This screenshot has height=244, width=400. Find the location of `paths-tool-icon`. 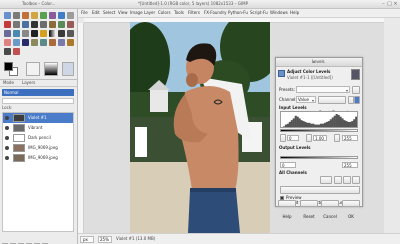

paths-tool-icon is located at coordinates (70, 15).